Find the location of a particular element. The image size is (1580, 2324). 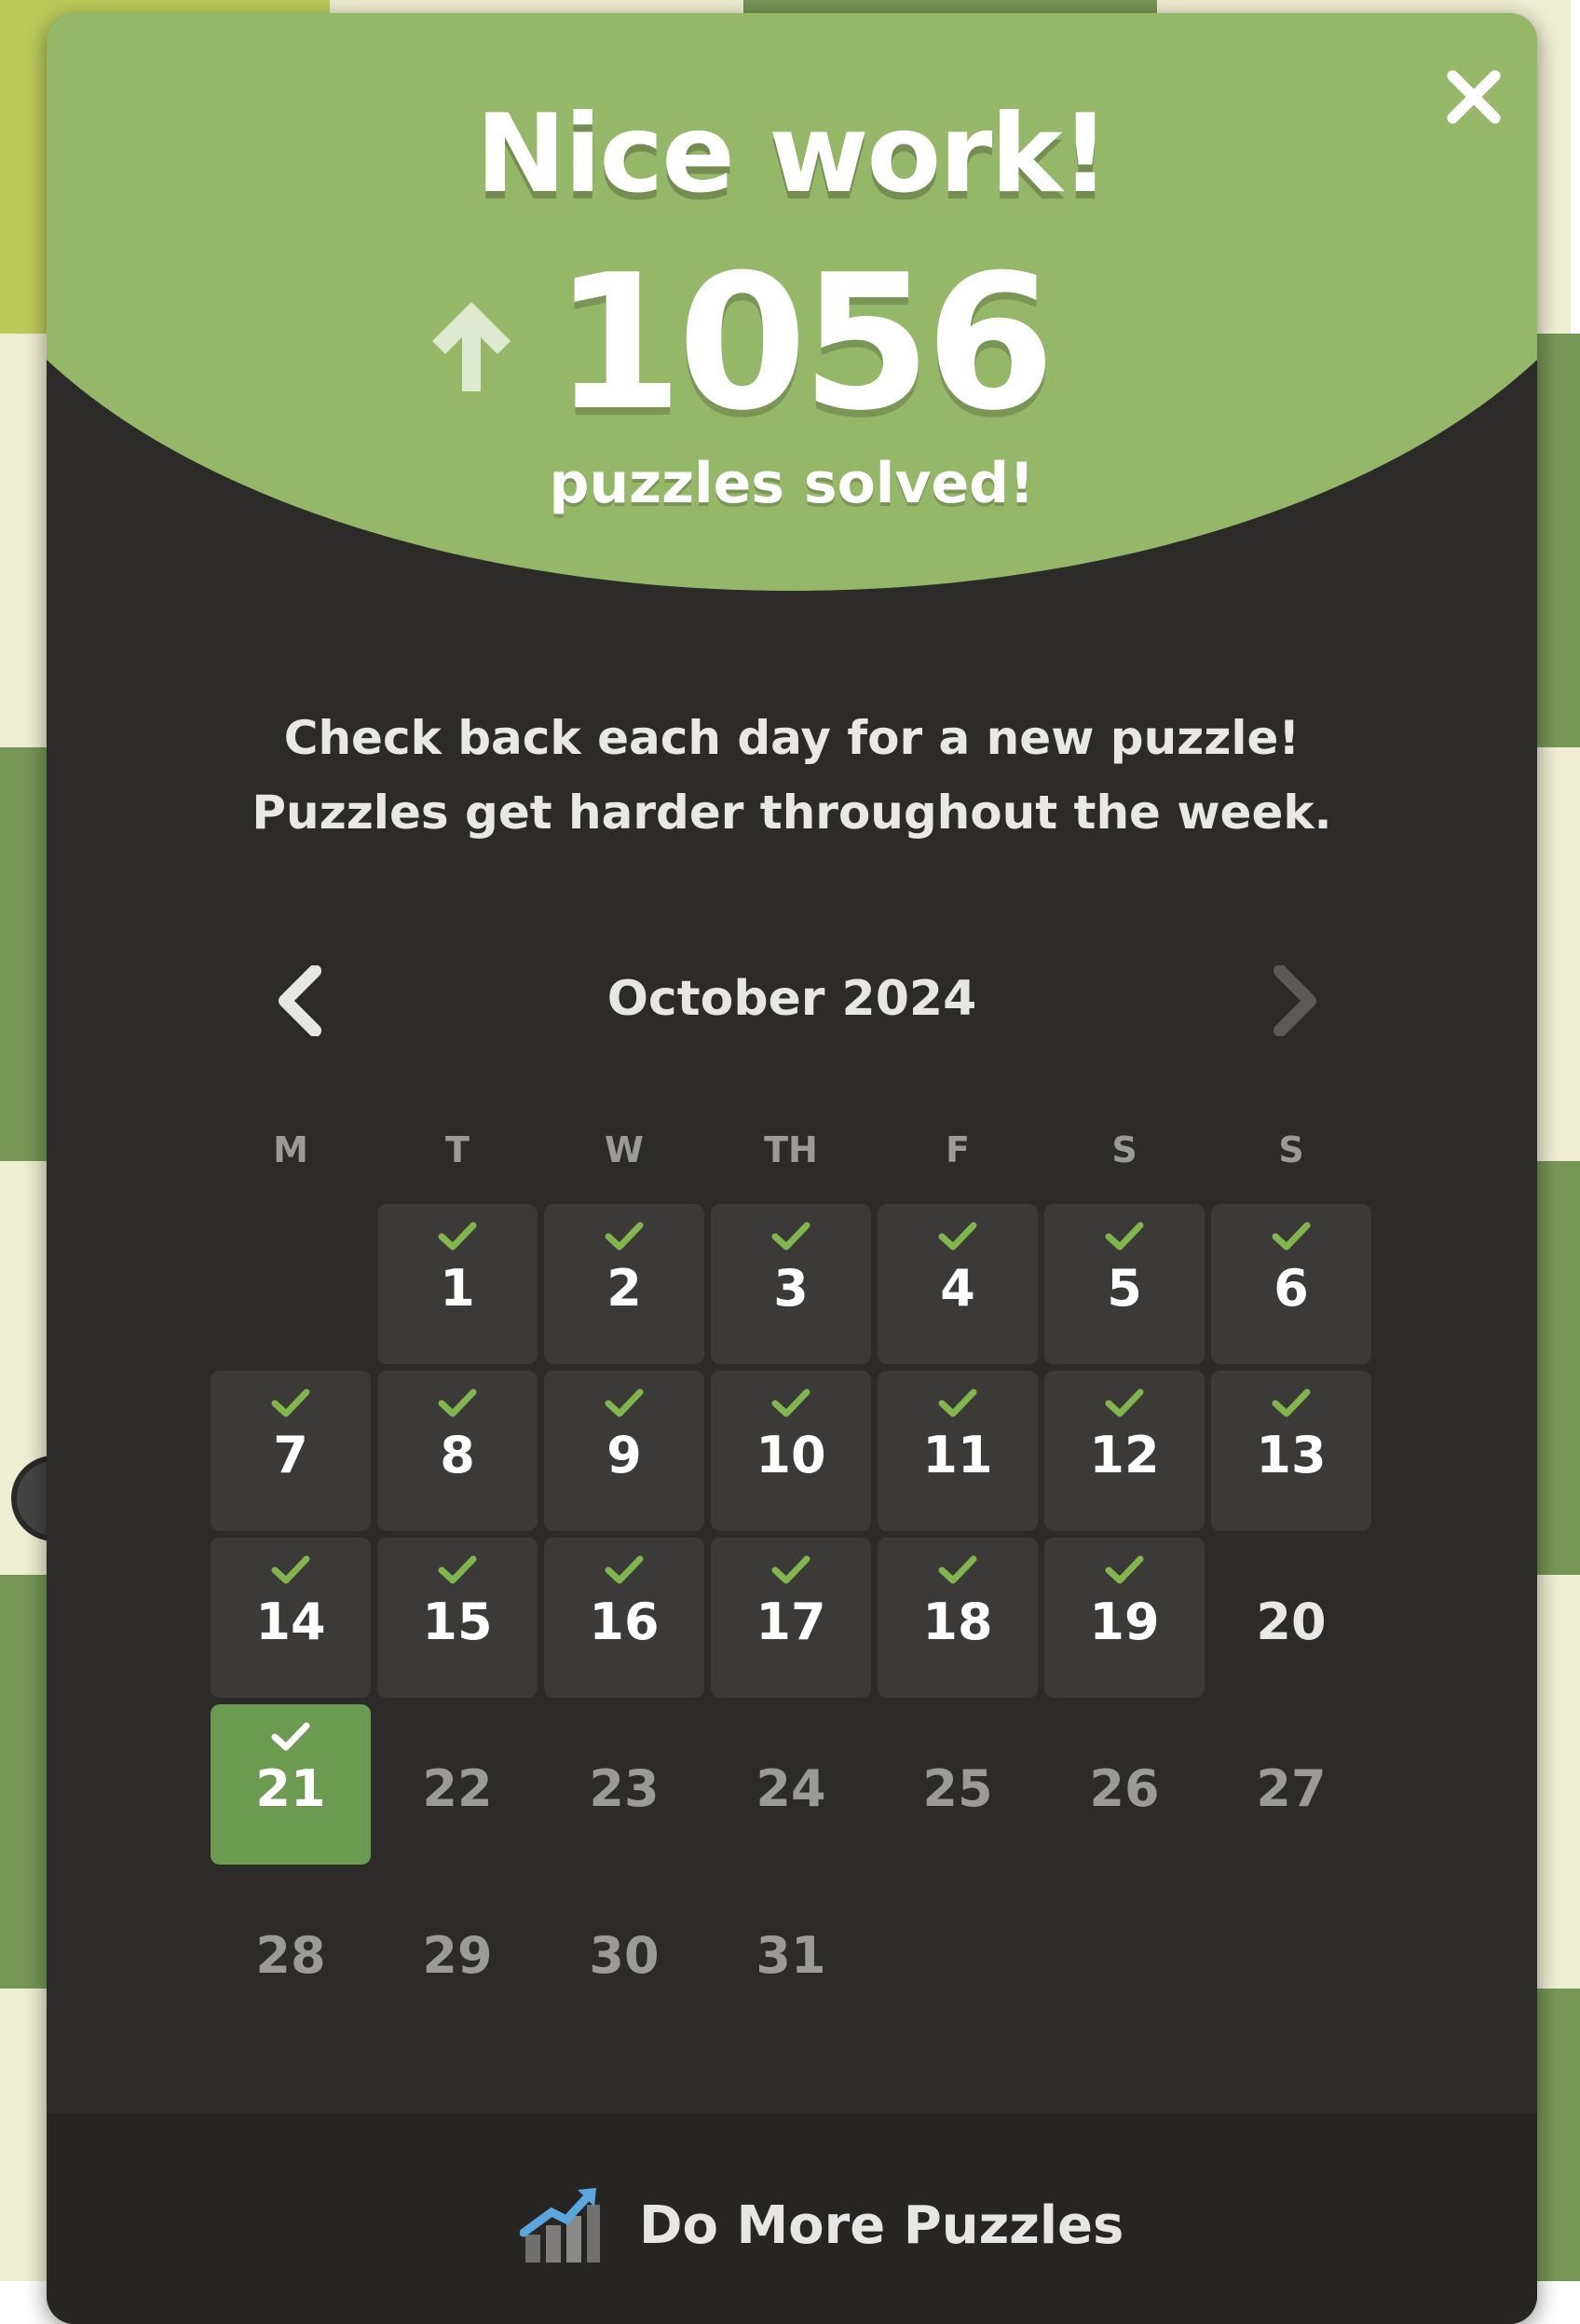

calendar-day: 25 is located at coordinates (958, 1784).